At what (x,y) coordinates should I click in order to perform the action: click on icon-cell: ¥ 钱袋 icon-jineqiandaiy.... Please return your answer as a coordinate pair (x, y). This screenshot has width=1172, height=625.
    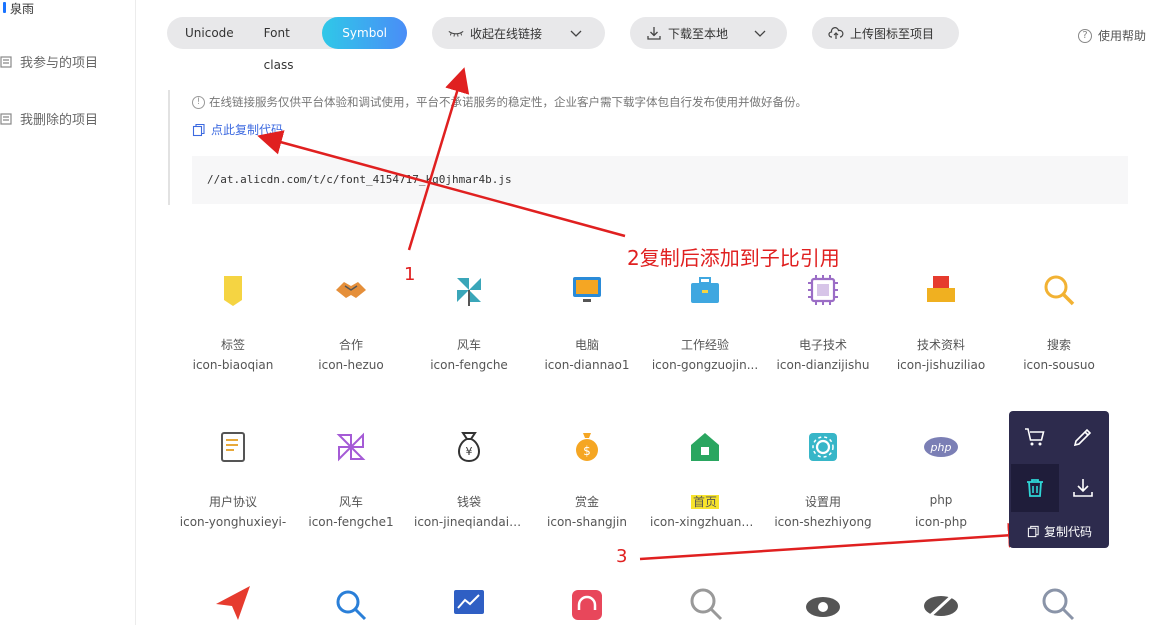
    Looking at the image, I should click on (469, 477).